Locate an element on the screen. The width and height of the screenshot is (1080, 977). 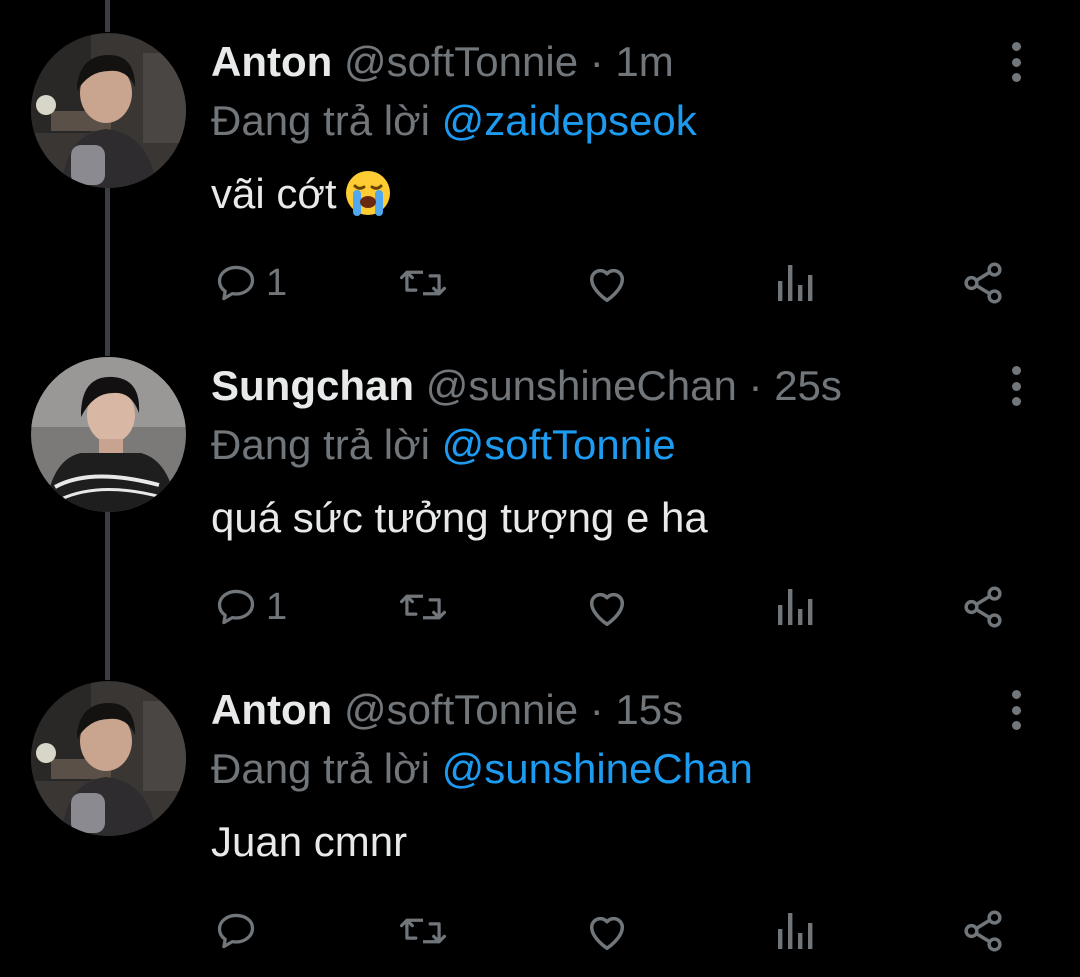
tweet-text-content: quá sức tưởng tượng e ha is located at coordinates (459, 517).